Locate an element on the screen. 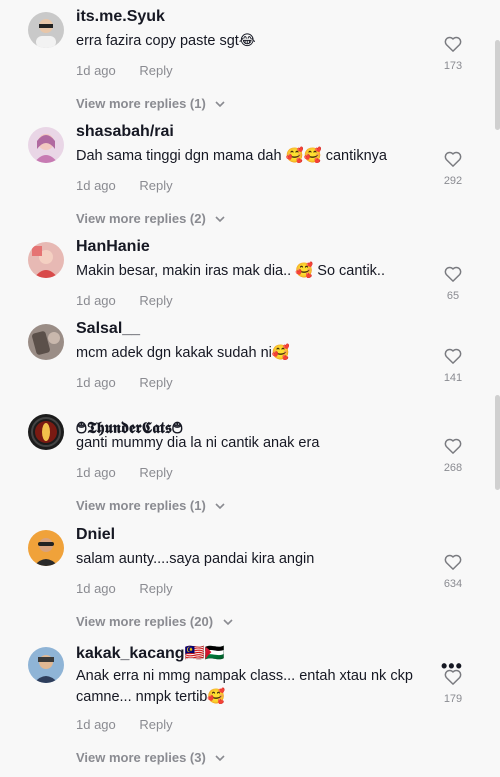 Image resolution: width=500 pixels, height=777 pixels. view-more-replies: View more replies (3) is located at coordinates (151, 757).